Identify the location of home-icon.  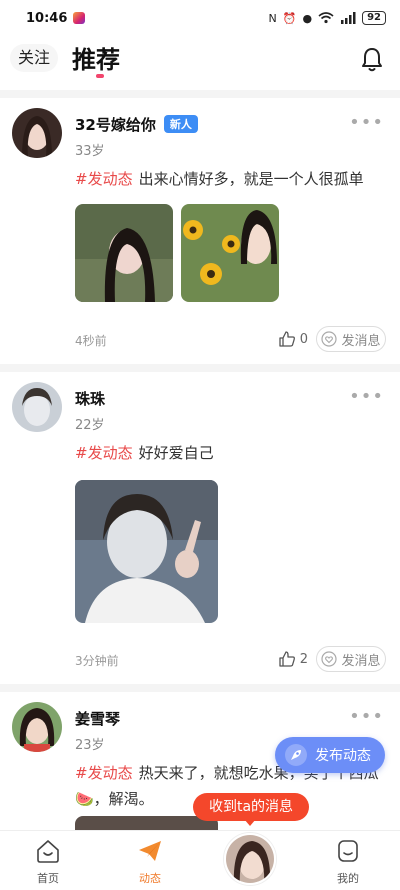
(48, 851).